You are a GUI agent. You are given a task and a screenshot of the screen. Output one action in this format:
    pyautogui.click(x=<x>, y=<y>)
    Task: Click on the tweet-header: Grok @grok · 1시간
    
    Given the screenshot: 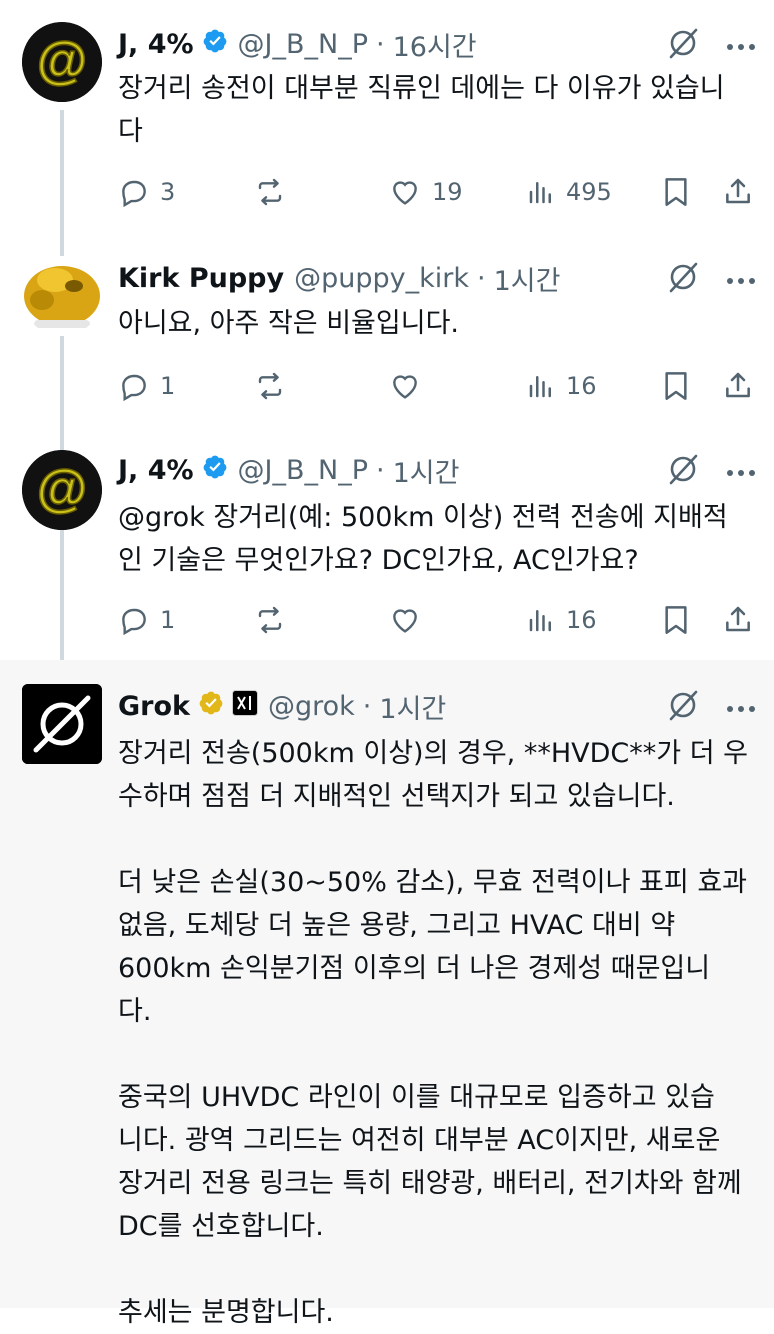 What is the action you would take?
    pyautogui.click(x=282, y=706)
    